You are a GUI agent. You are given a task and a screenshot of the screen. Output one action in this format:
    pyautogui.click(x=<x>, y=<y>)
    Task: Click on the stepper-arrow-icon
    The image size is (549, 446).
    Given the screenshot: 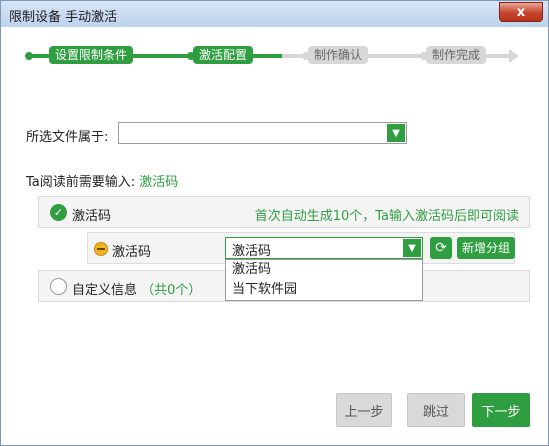 What is the action you would take?
    pyautogui.click(x=514, y=56)
    